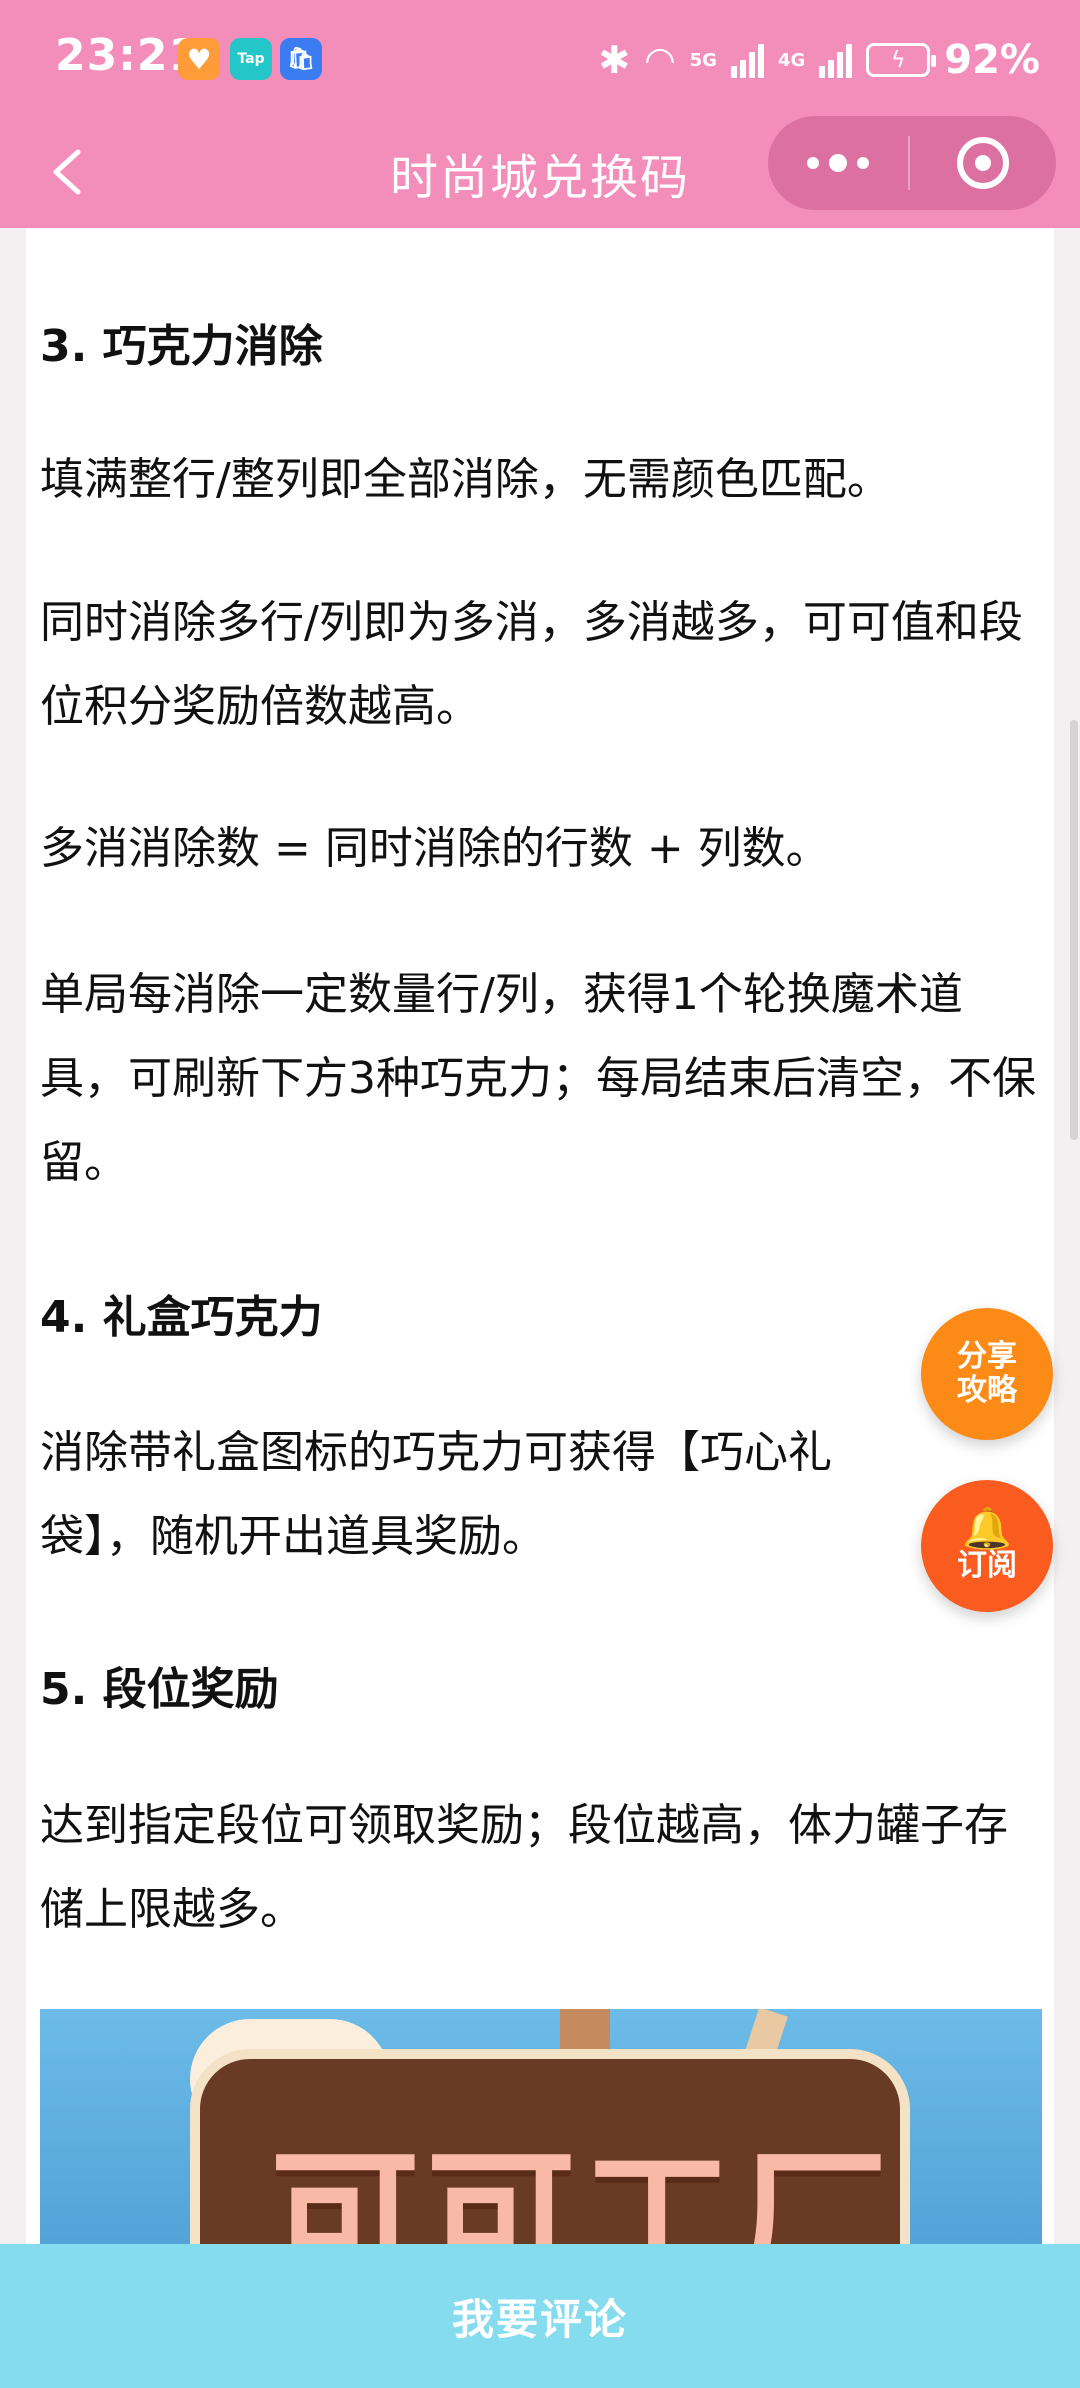 The image size is (1080, 2388). What do you see at coordinates (582, 2191) in the screenshot?
I see `game-logo: 可可工厂` at bounding box center [582, 2191].